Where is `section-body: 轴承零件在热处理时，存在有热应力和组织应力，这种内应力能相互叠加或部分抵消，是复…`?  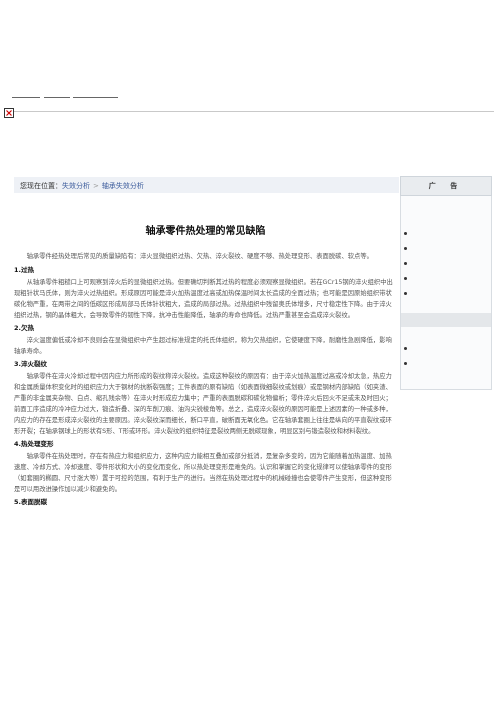
section-body: 轴承零件在热处理时，存在有热应力和组织应力，这种内应力能相互叠加或部分抵消，是复… is located at coordinates (203, 473).